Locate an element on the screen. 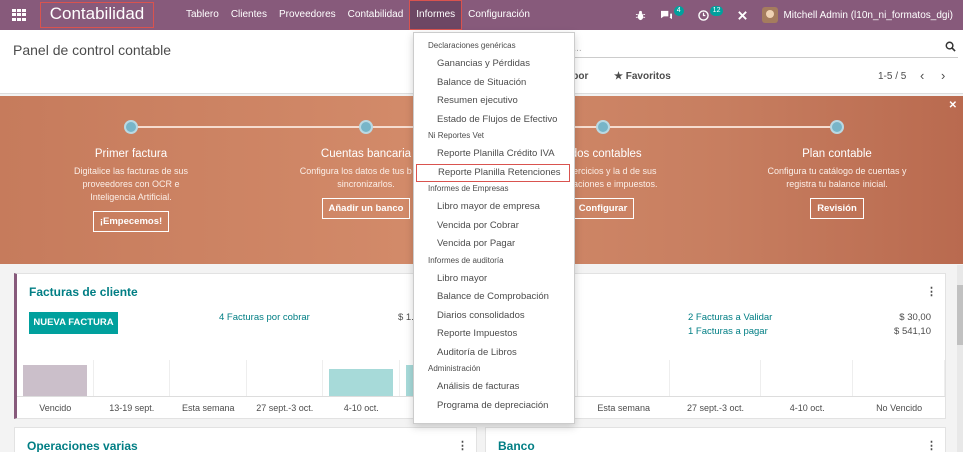  scroll-thumb is located at coordinates (960, 315).